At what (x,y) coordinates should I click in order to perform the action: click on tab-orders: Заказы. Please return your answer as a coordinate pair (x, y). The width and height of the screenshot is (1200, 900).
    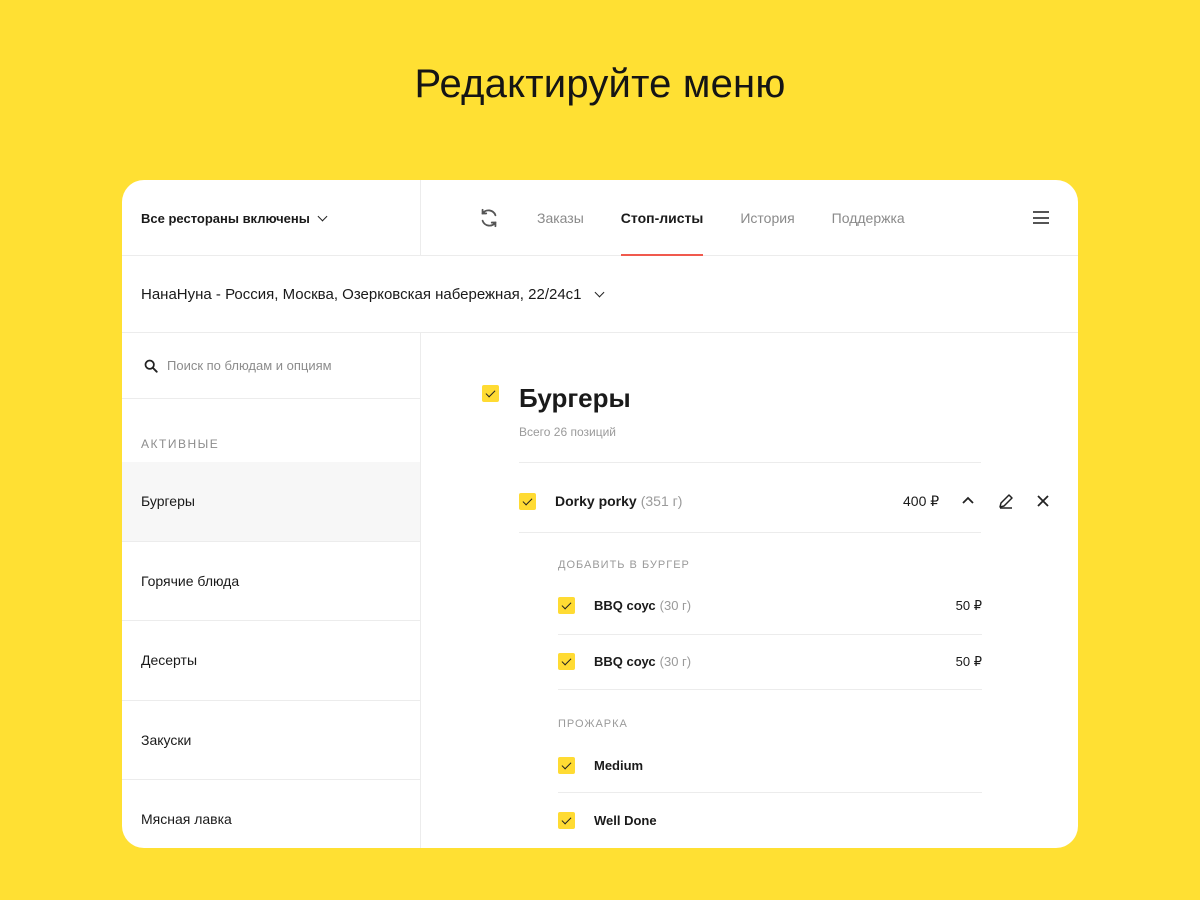
    Looking at the image, I should click on (560, 218).